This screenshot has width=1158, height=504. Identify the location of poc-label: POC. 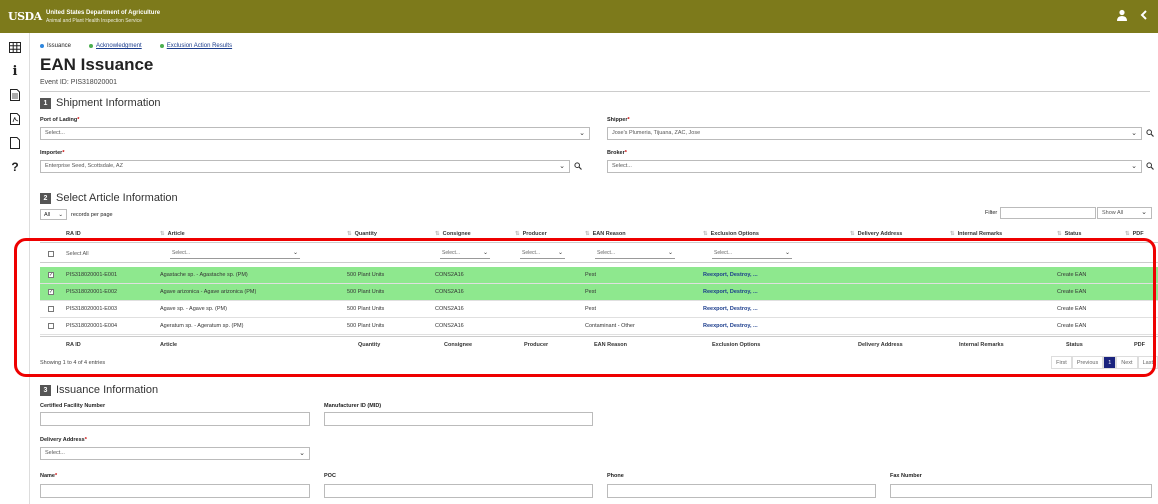
(330, 476).